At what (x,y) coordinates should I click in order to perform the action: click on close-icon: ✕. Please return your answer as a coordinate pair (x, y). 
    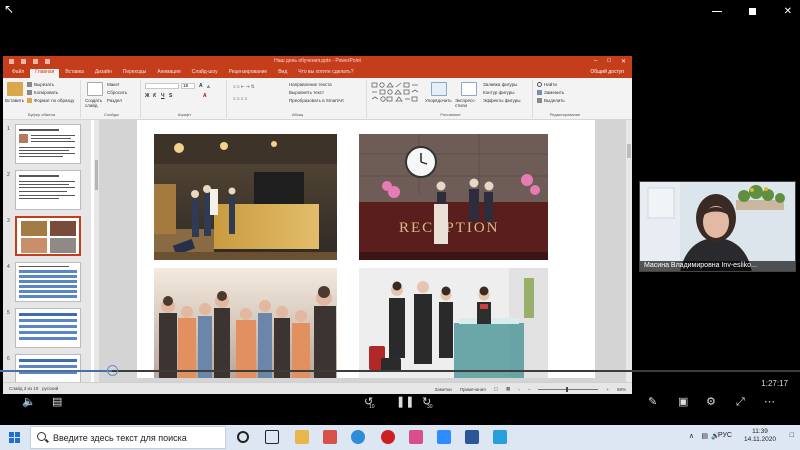
    Looking at the image, I should click on (788, 11).